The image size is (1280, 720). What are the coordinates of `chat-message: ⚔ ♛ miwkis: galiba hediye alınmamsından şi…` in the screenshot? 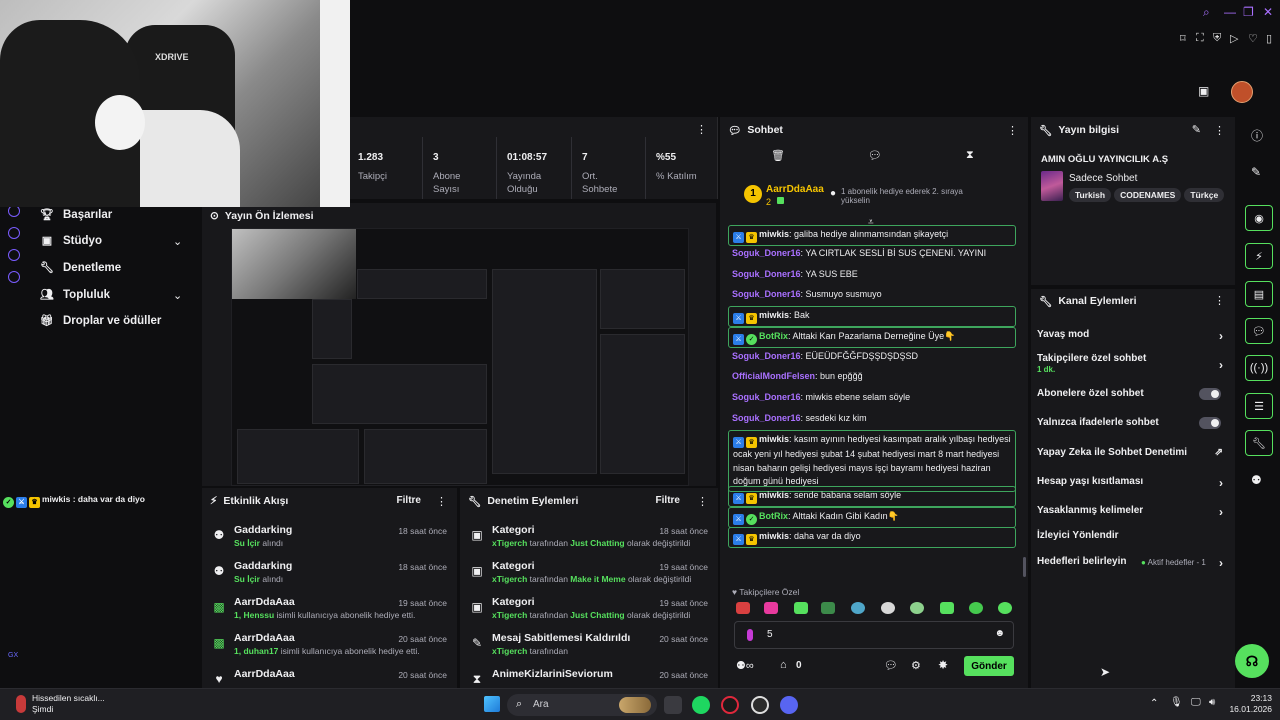 It's located at (872, 235).